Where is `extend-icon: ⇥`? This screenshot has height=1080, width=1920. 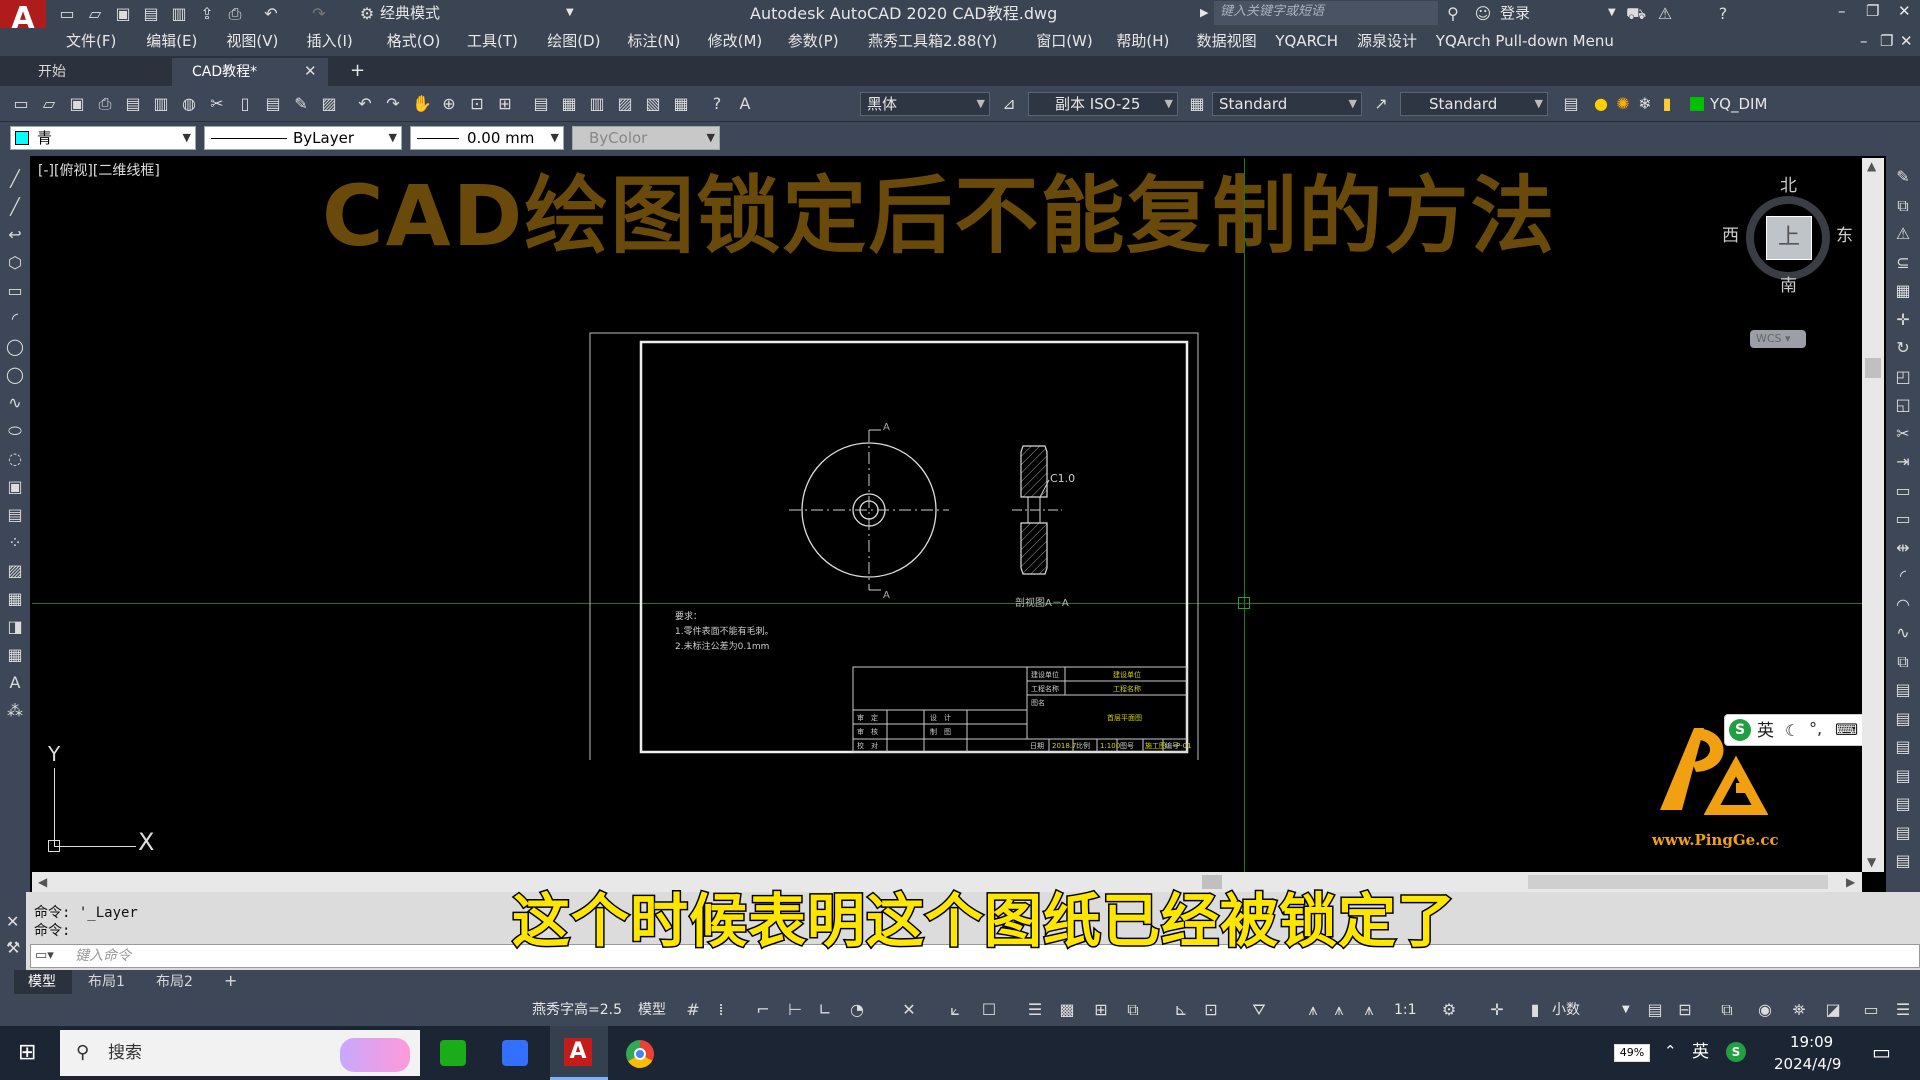 extend-icon: ⇥ is located at coordinates (1903, 462).